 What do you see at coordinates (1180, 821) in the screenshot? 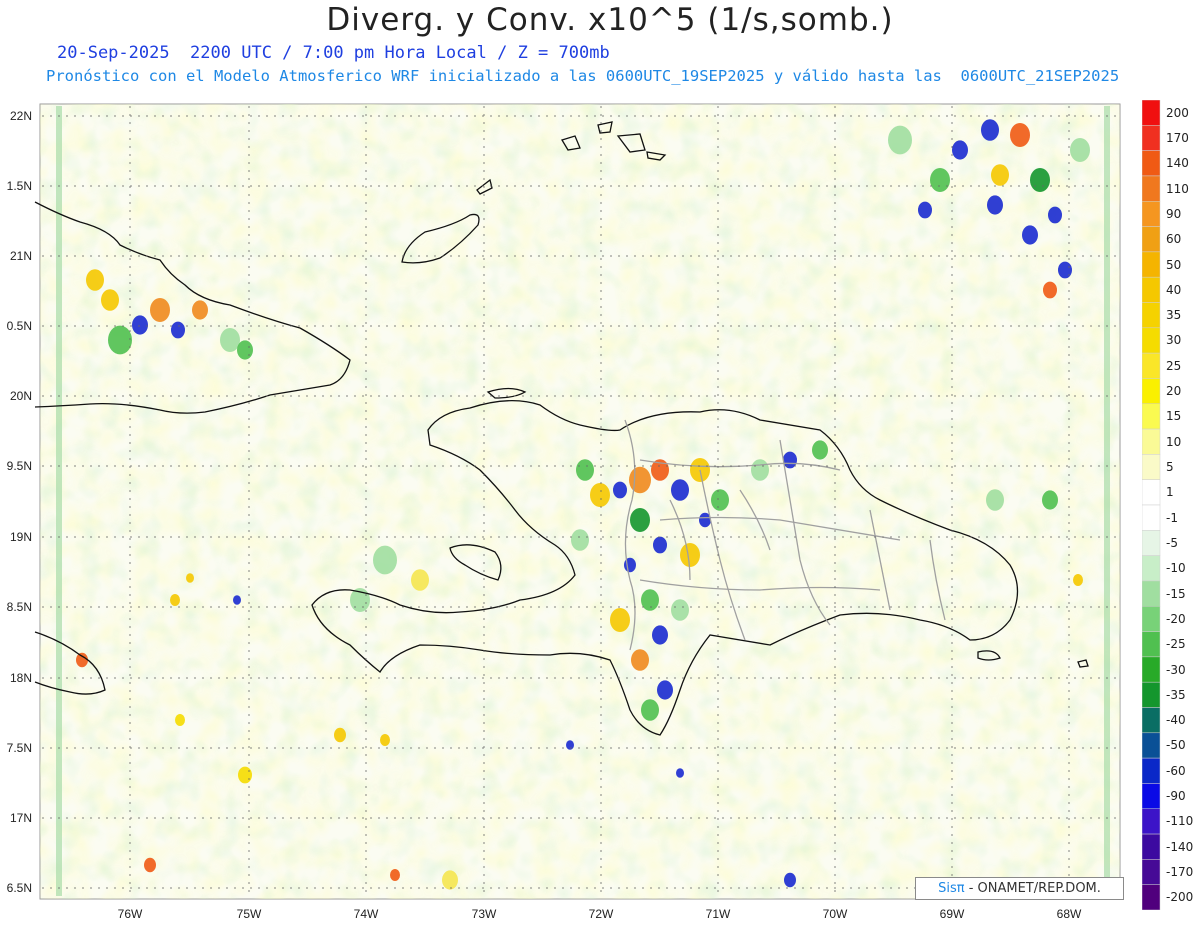
I see `legend-label: -110` at bounding box center [1180, 821].